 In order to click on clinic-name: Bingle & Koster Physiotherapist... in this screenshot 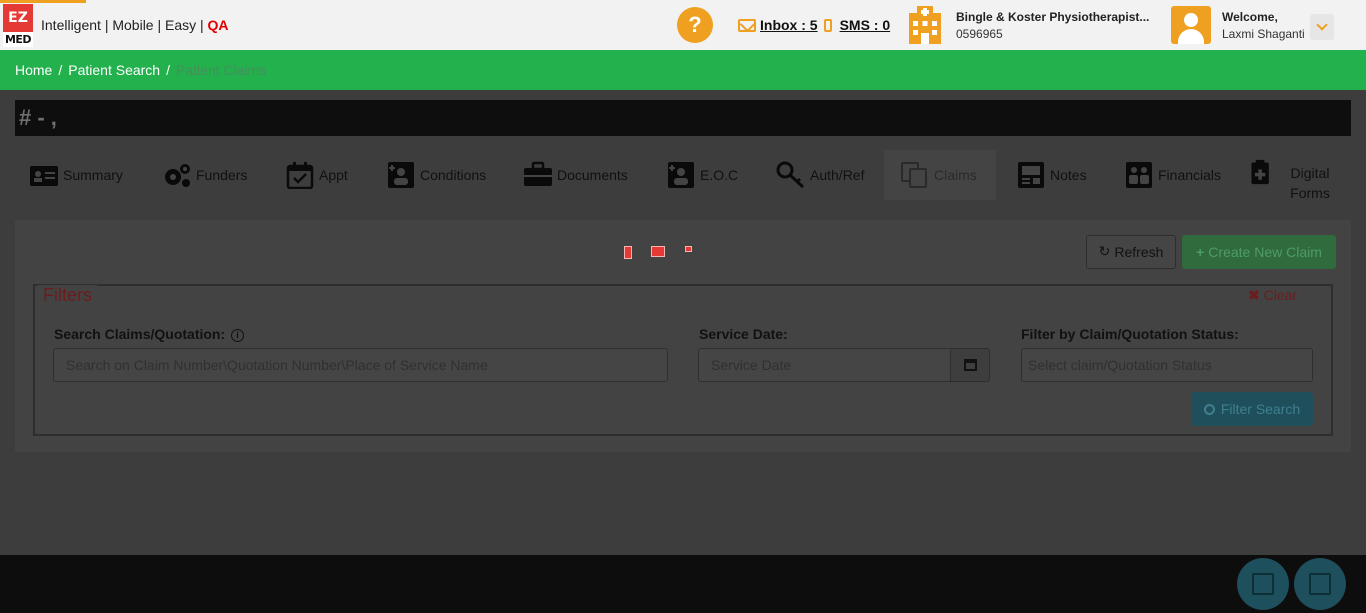, I will do `click(1052, 17)`.